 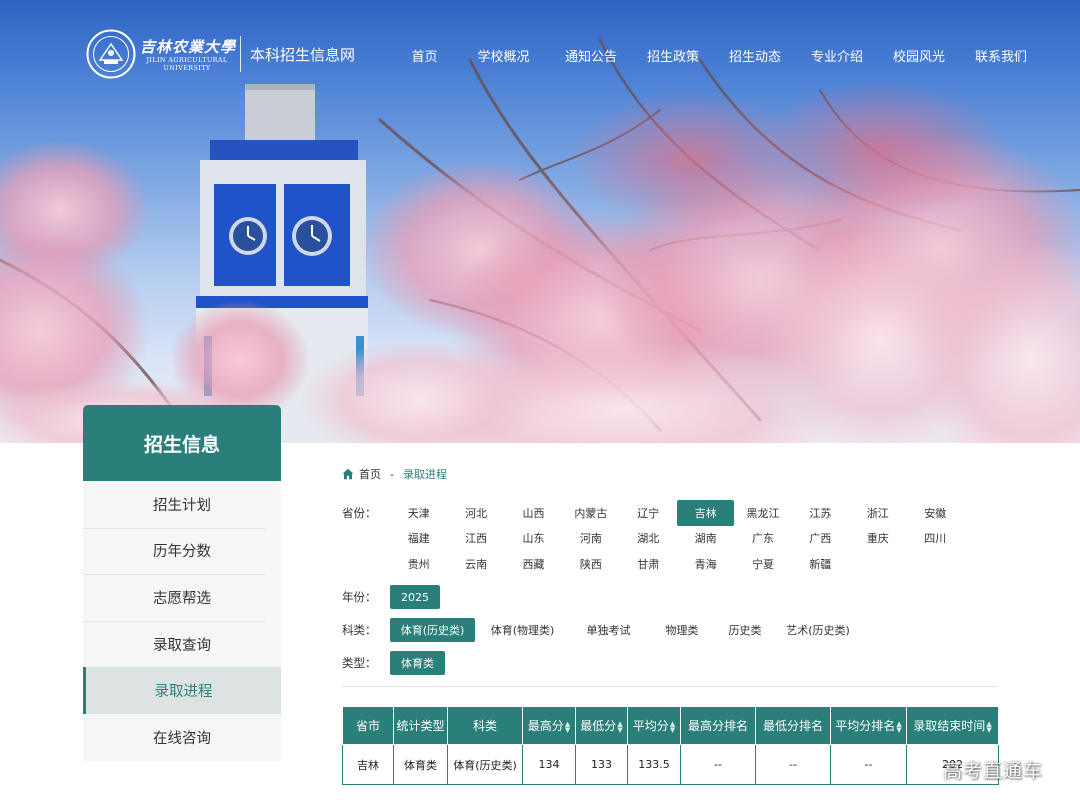 What do you see at coordinates (935, 539) in the screenshot?
I see `province-option: 四川` at bounding box center [935, 539].